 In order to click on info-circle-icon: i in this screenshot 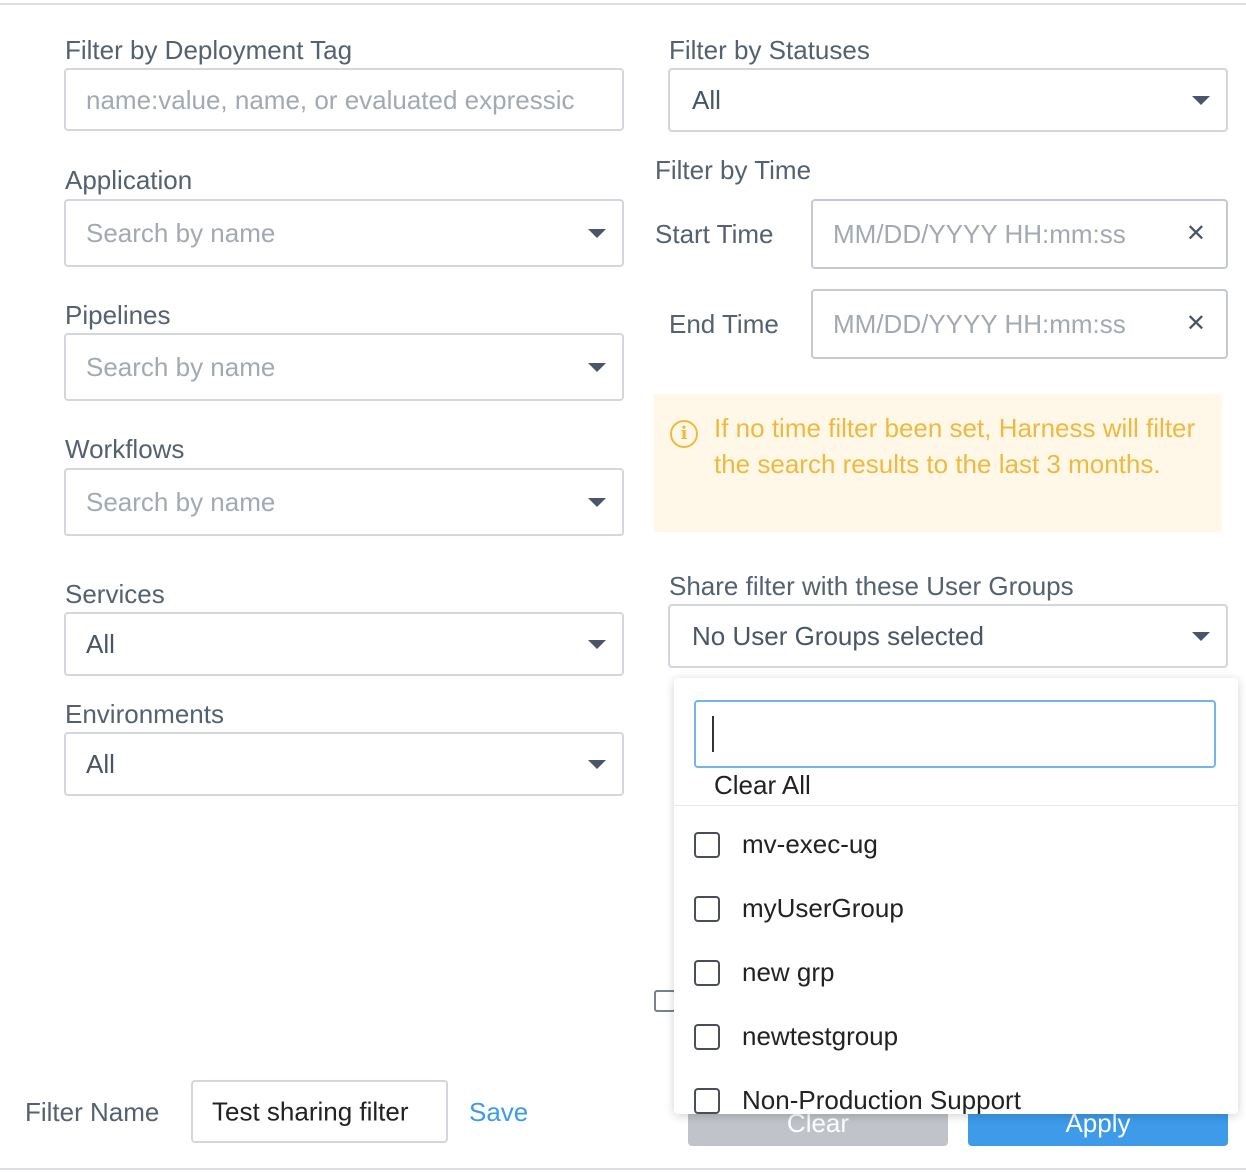, I will do `click(684, 434)`.